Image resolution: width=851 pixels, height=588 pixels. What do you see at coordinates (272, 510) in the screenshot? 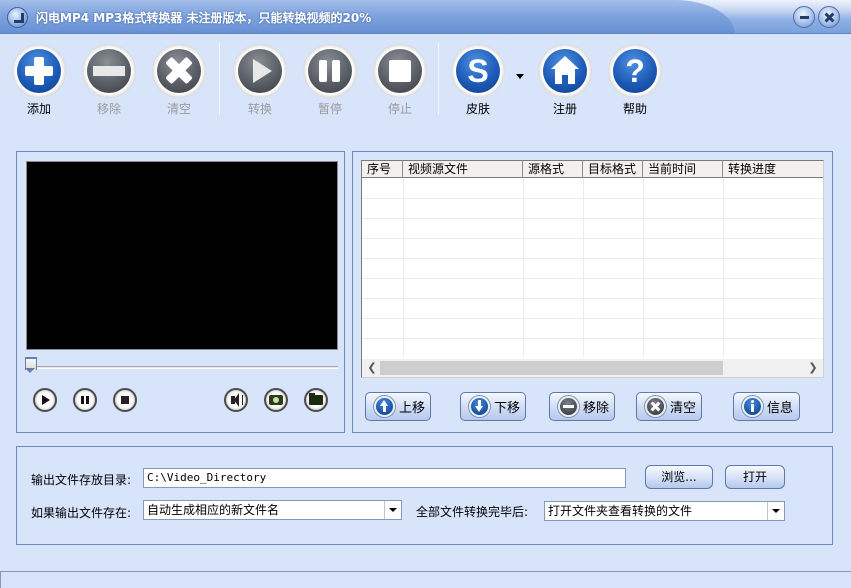
I see `if-exists-select: 自动生成相应的新文件名` at bounding box center [272, 510].